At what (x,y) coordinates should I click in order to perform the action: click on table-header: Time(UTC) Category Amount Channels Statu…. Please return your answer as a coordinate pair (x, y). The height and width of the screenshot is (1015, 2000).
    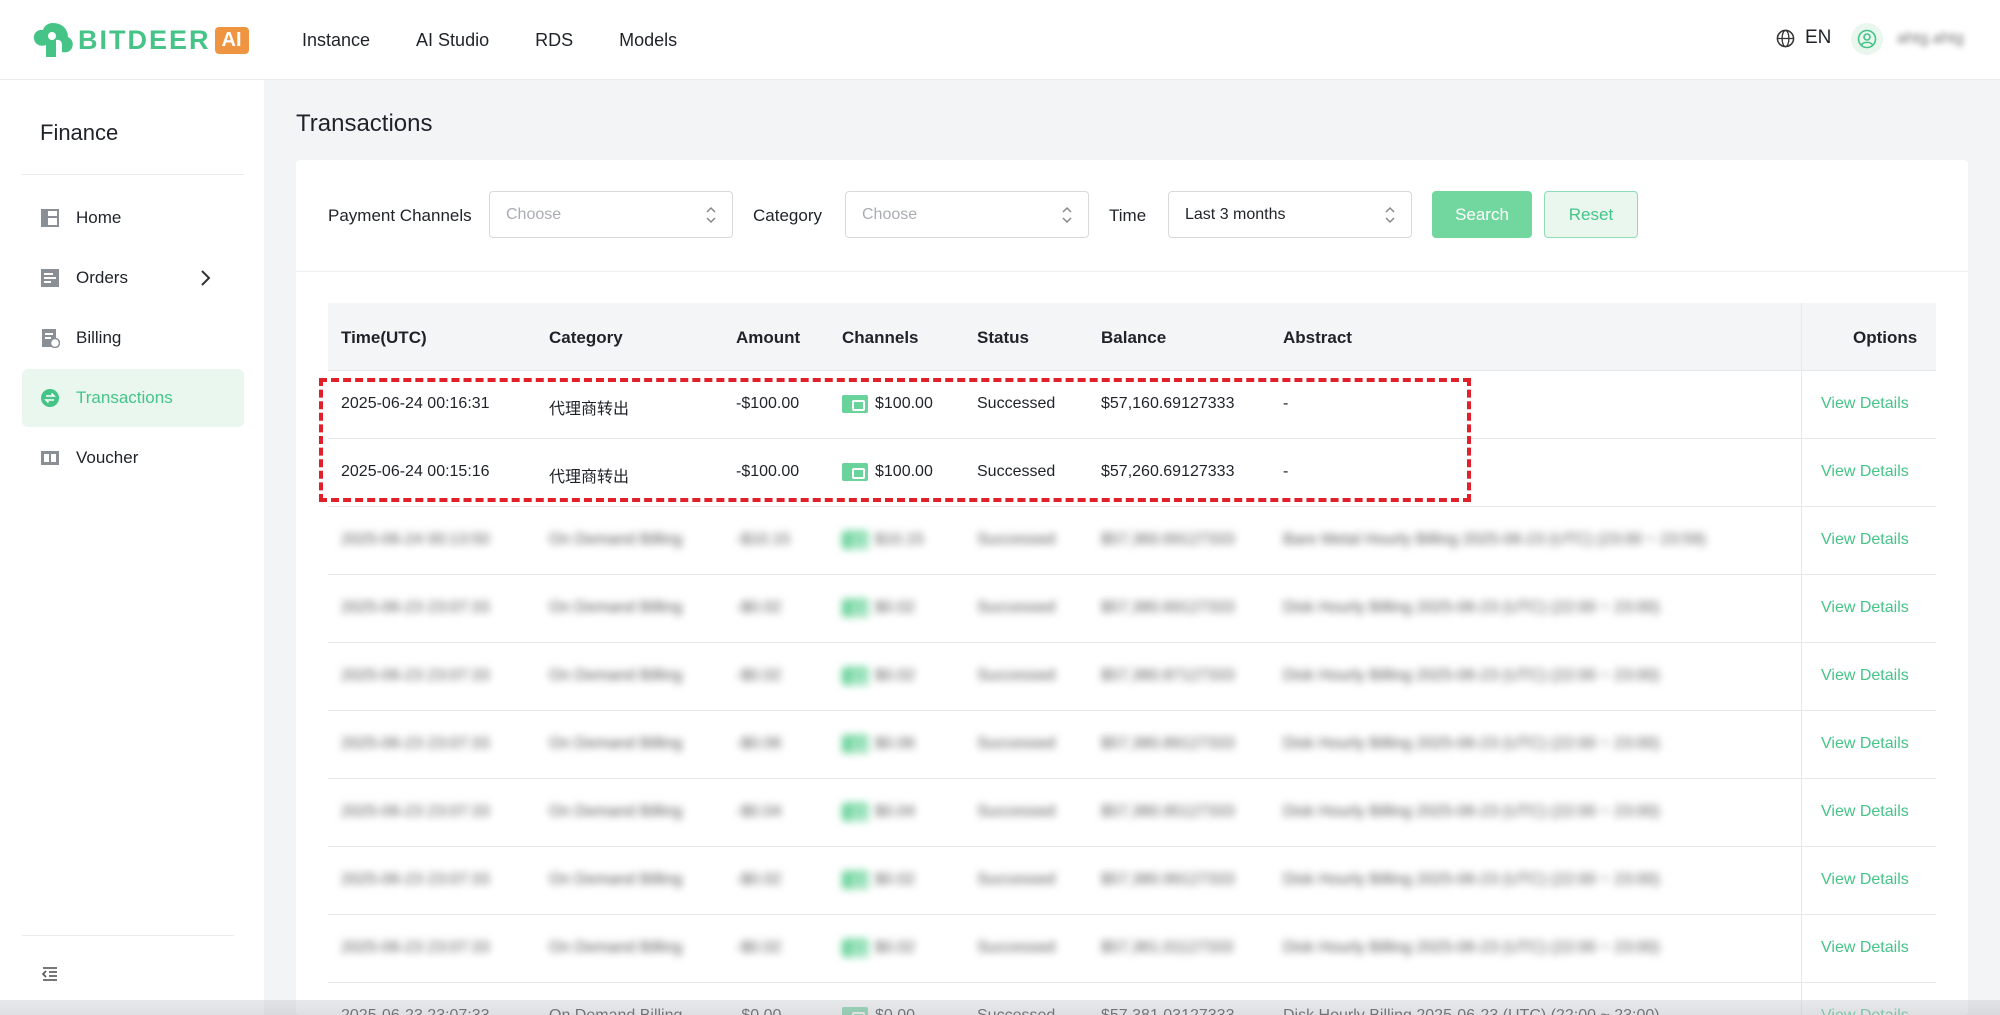
    Looking at the image, I should click on (1132, 337).